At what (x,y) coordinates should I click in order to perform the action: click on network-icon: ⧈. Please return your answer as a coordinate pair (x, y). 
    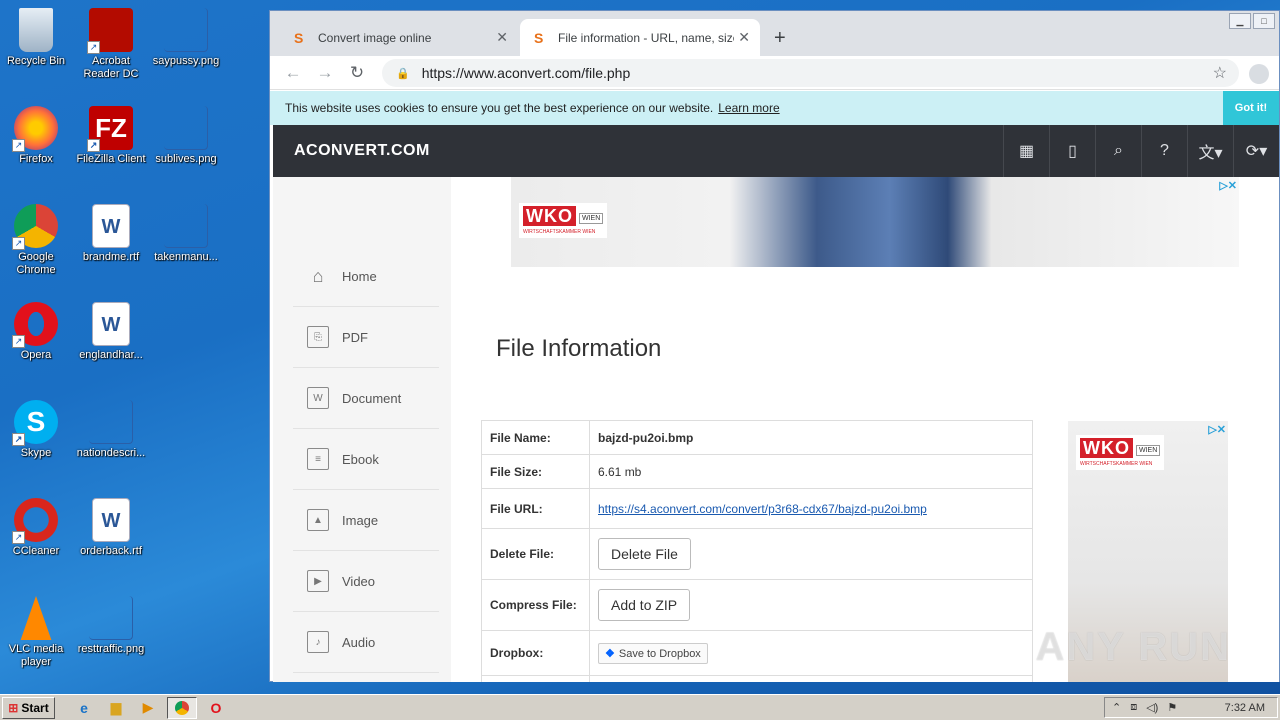
    Looking at the image, I should click on (1133, 707).